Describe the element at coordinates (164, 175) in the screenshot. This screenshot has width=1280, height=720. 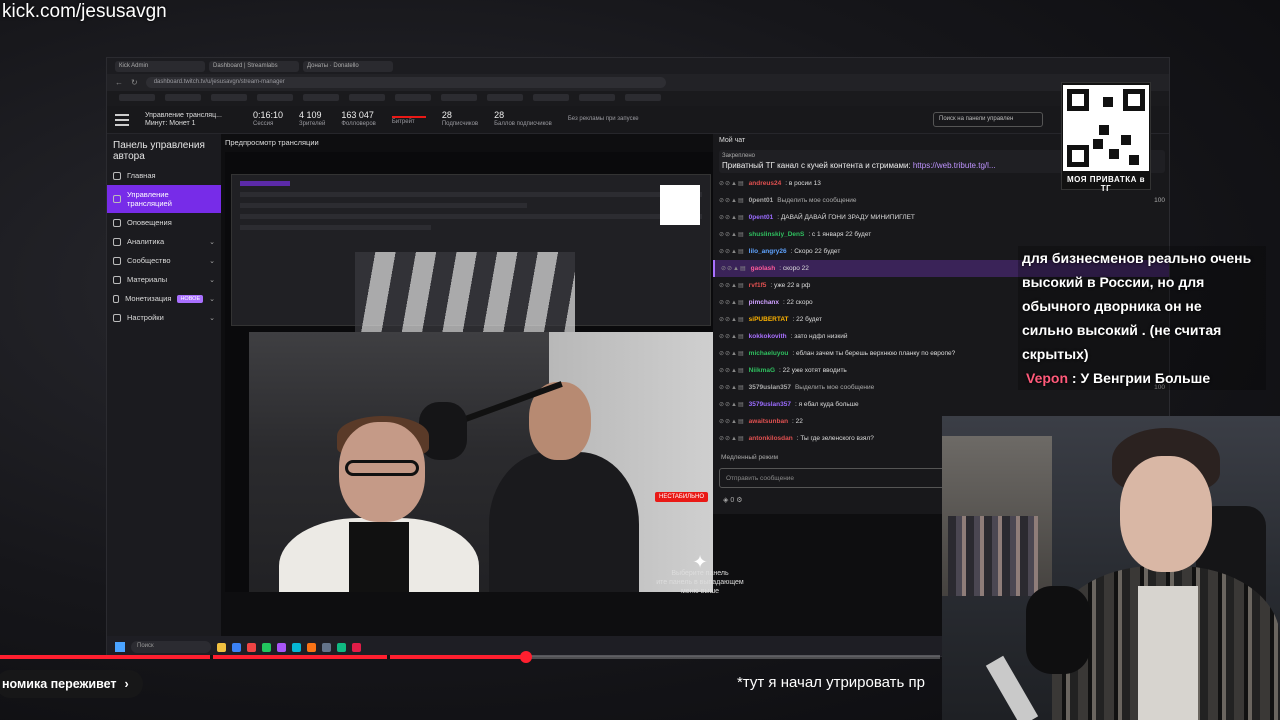
I see `sidebar-item-home: Главная` at that location.